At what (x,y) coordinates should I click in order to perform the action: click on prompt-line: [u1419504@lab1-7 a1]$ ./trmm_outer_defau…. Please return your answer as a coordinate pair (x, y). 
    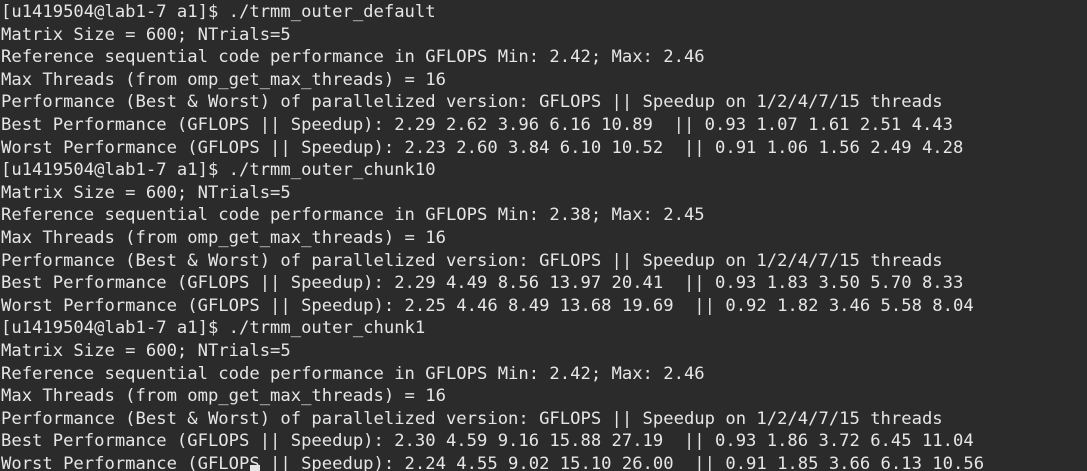
    Looking at the image, I should click on (218, 12).